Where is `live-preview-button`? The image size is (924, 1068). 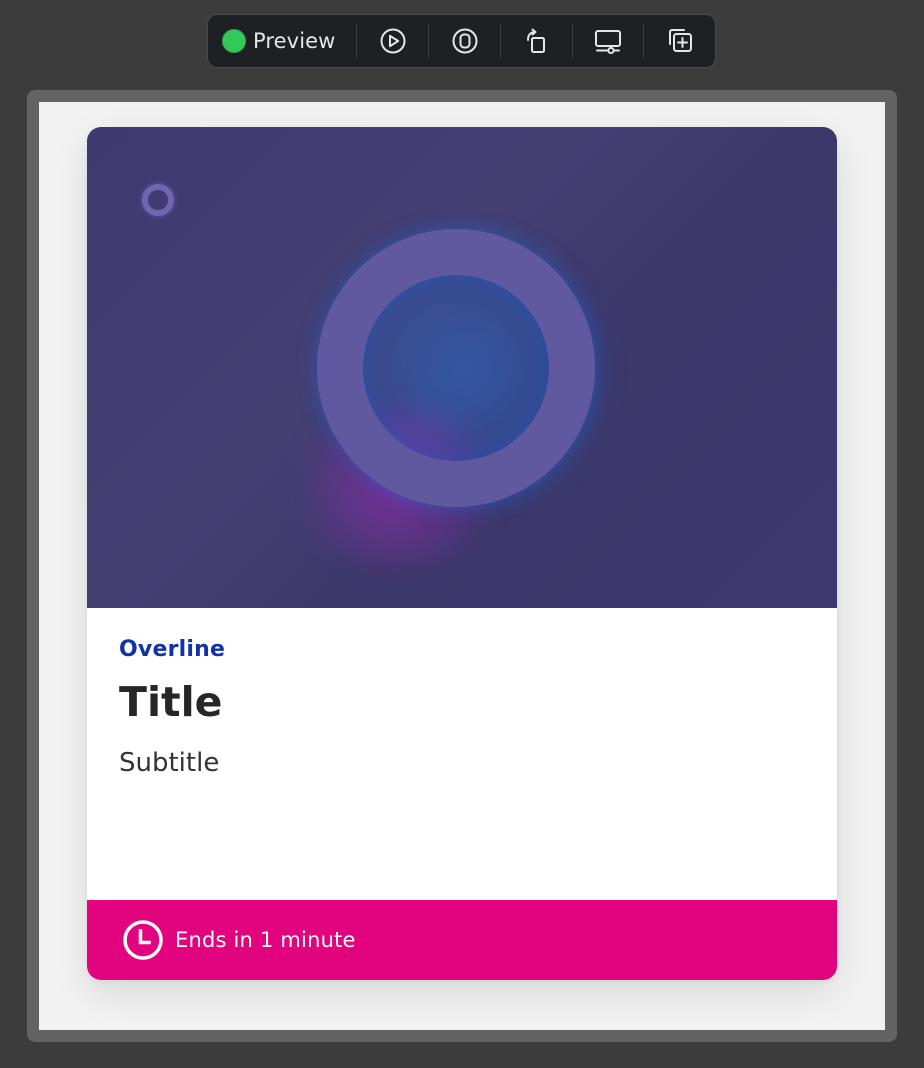
live-preview-button is located at coordinates (464, 41).